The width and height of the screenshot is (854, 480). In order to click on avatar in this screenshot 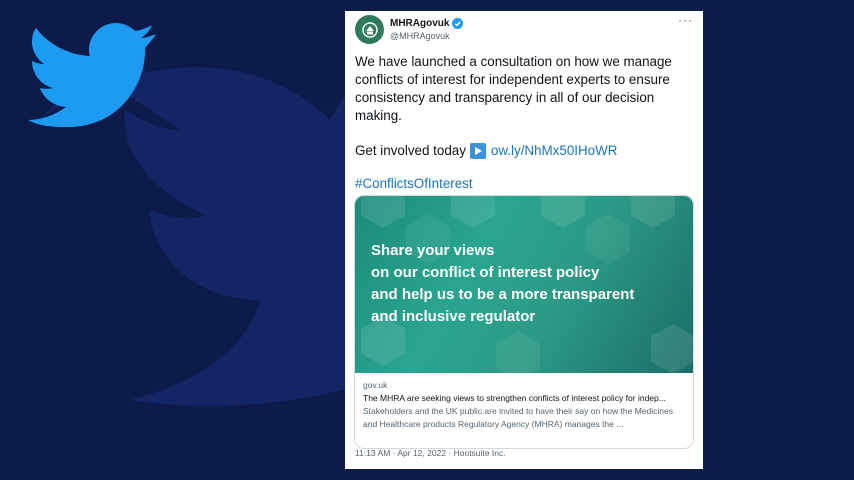, I will do `click(369, 29)`.